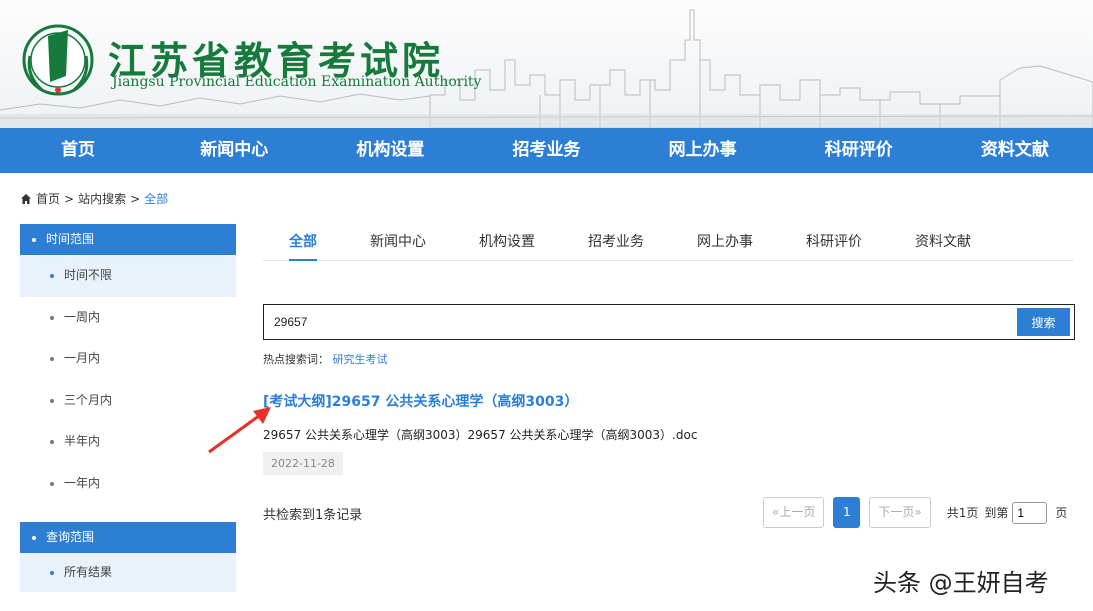  I want to click on sidebar-header-time-range: 时间范围, so click(128, 239).